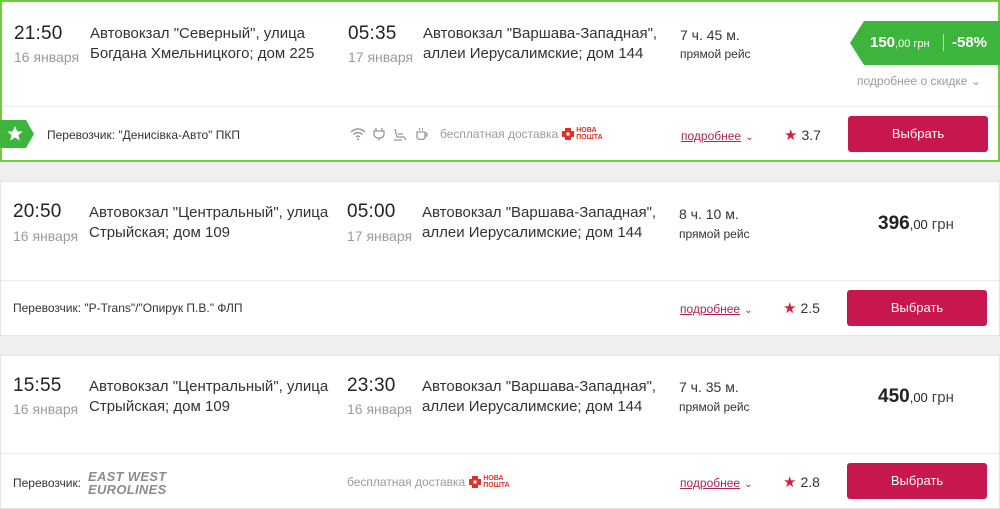  Describe the element at coordinates (709, 214) in the screenshot. I see `trip-duration: 8 ч. 10 м.` at that location.